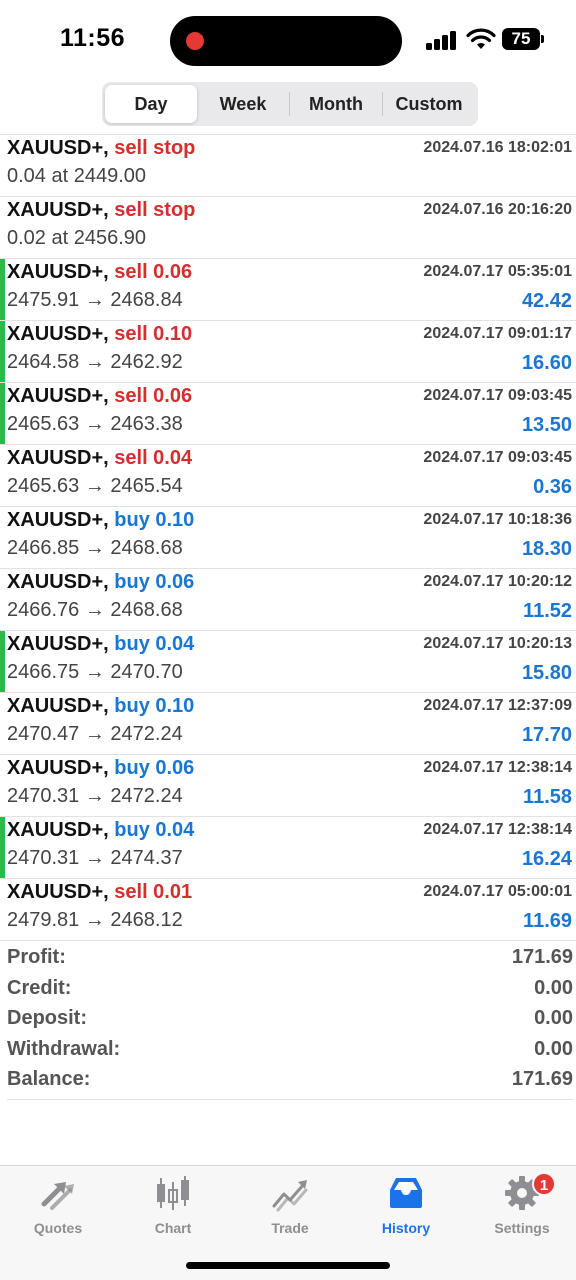 The width and height of the screenshot is (576, 1280). I want to click on deal-time: 2024.07.17 10:18:36, so click(497, 519).